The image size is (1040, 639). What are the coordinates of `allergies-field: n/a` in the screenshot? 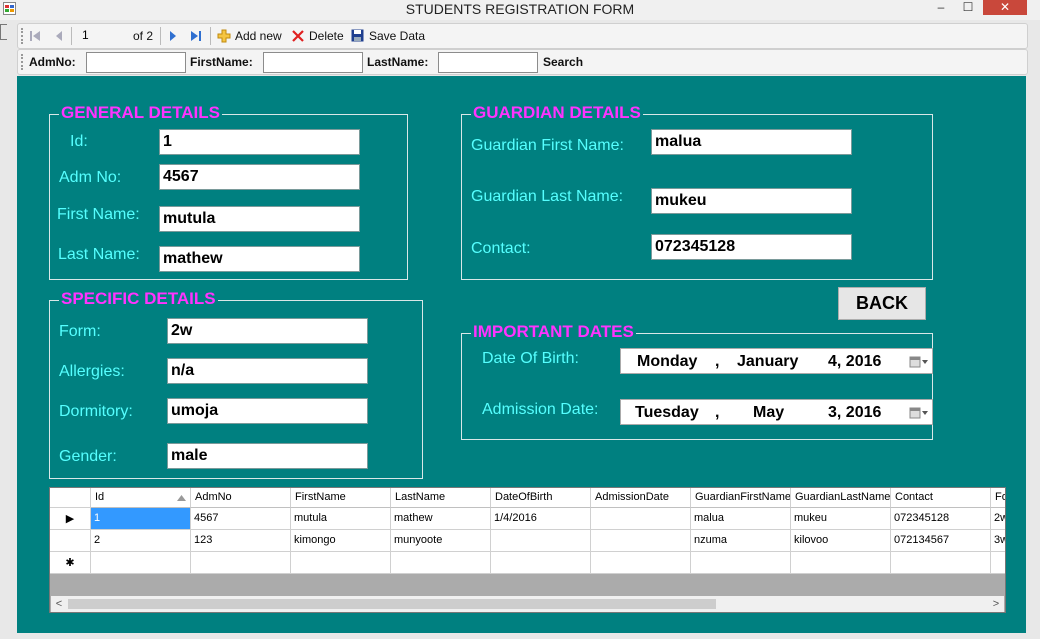 It's located at (267, 371).